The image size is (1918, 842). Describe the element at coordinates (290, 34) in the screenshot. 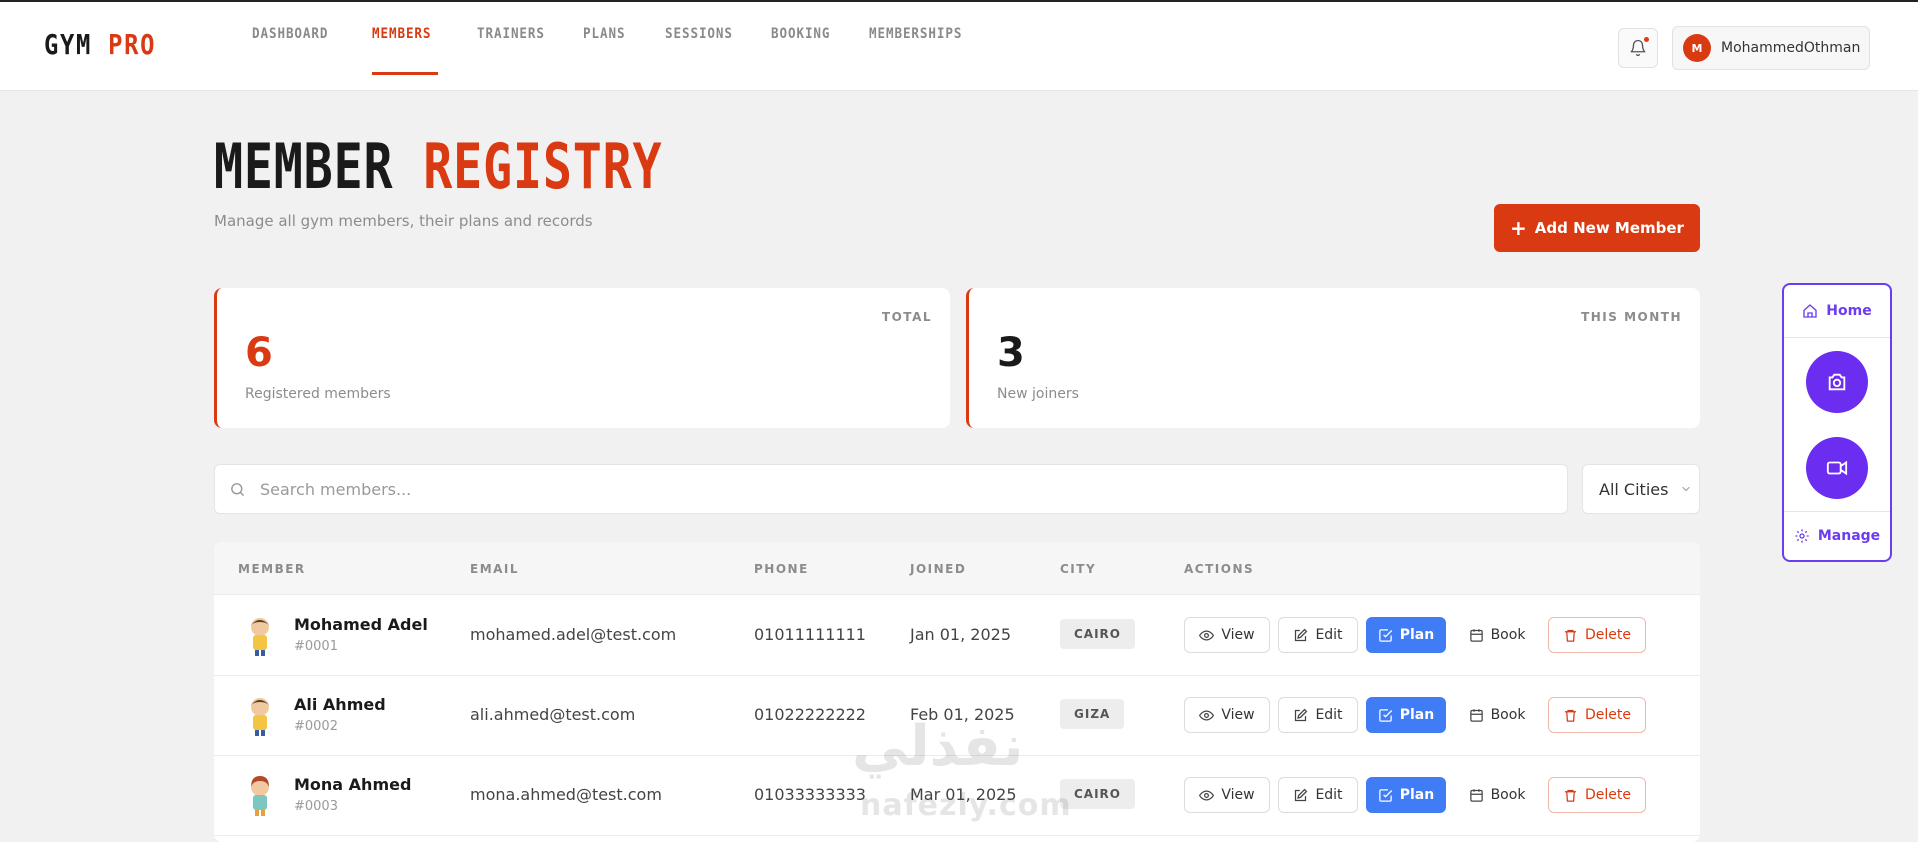

I see `tab-dashboard: DASHBOARD` at that location.